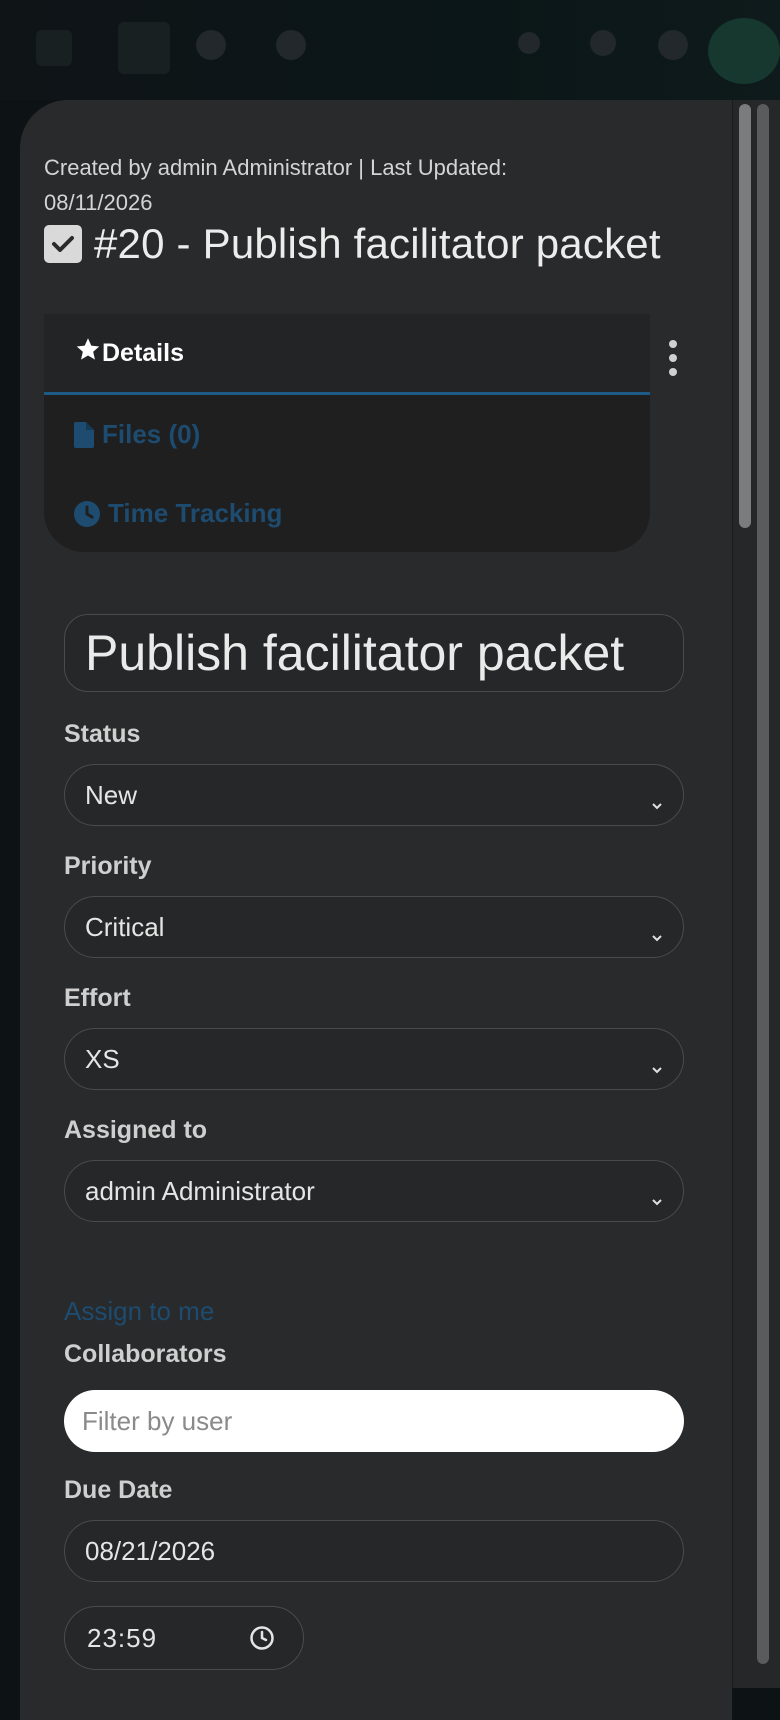 The height and width of the screenshot is (1720, 780). Describe the element at coordinates (84, 434) in the screenshot. I see `file-icon` at that location.